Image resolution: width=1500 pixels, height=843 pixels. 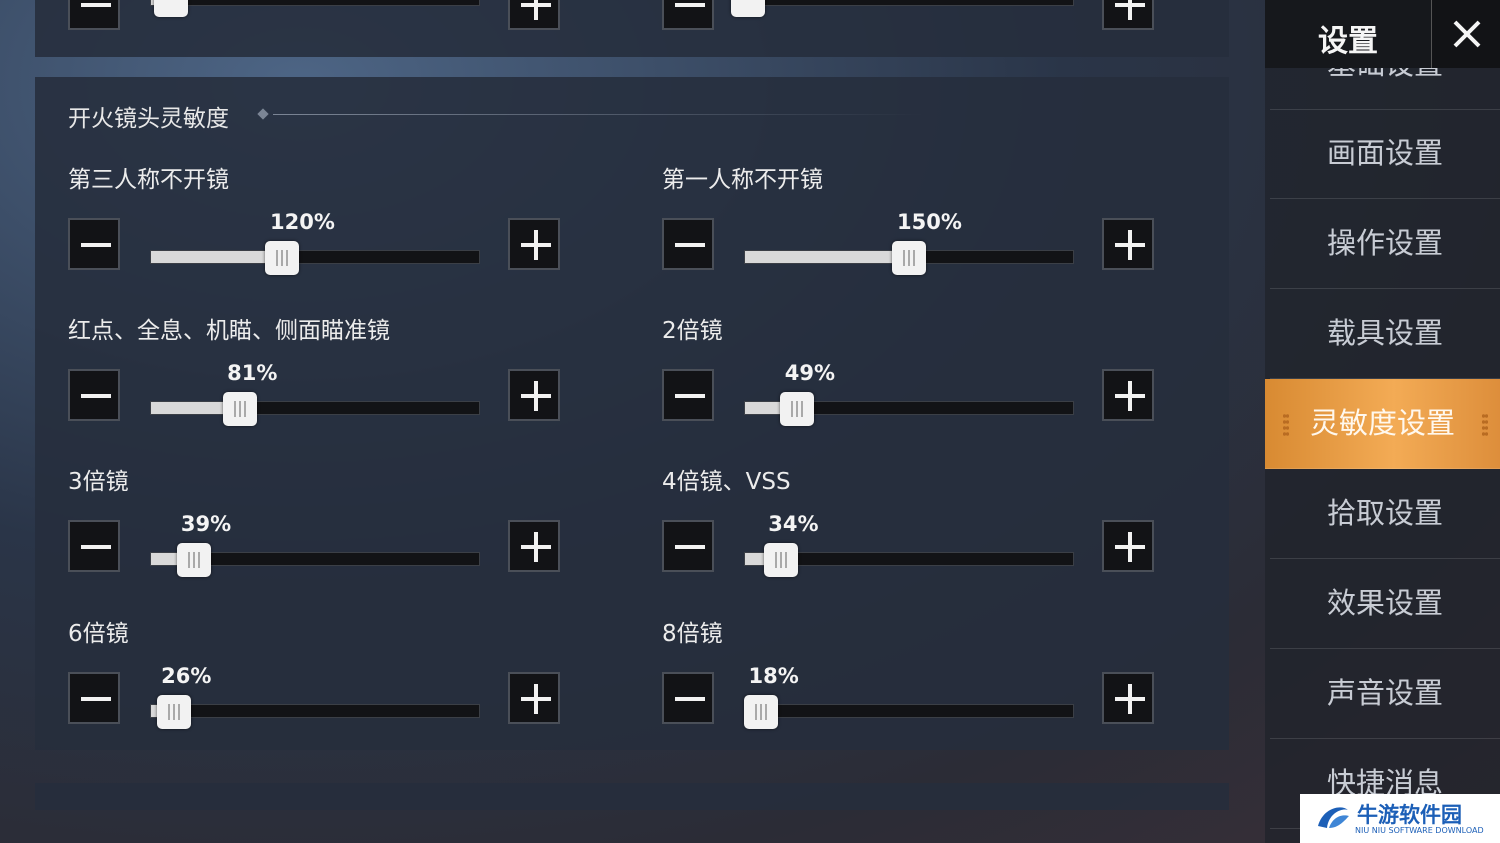 I want to click on sidebar-item: 操作设置, so click(x=1385, y=244).